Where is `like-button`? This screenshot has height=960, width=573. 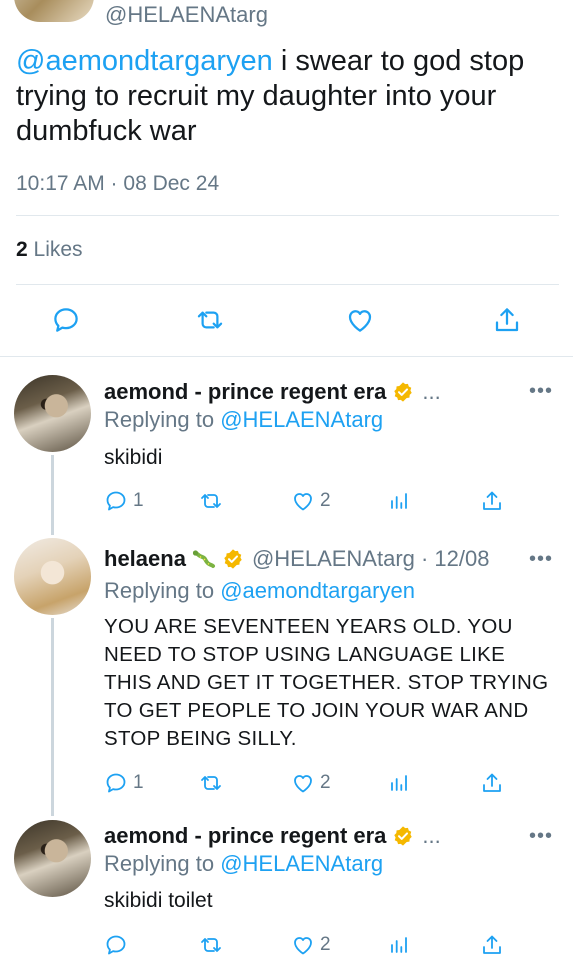 like-button is located at coordinates (360, 320).